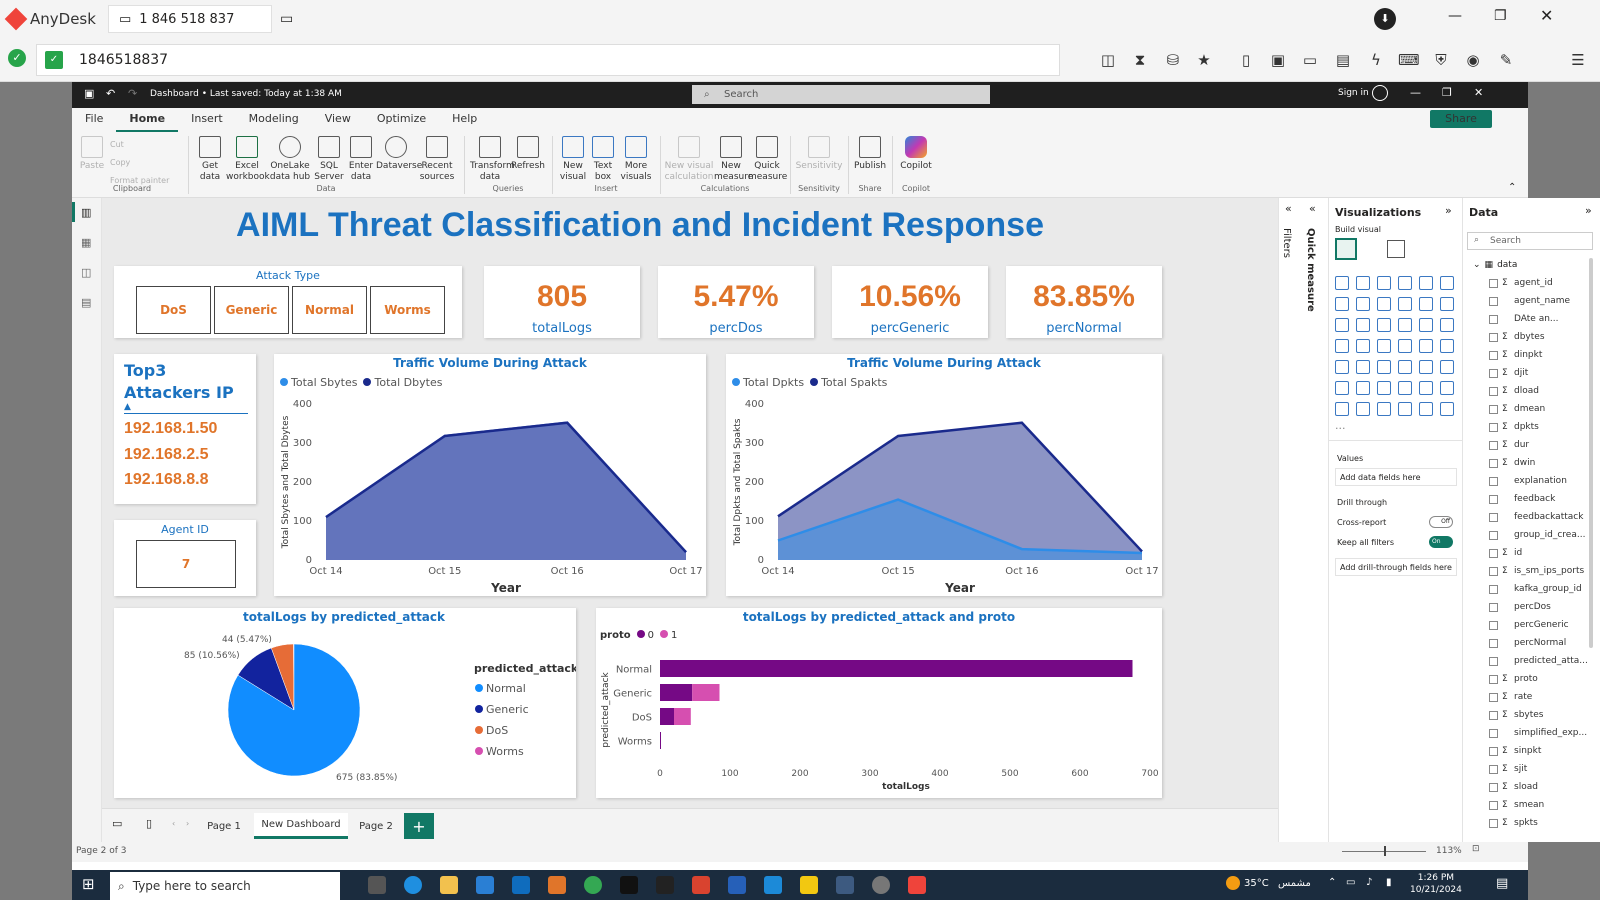 Image resolution: width=1600 pixels, height=900 pixels. I want to click on console-icon, so click(665, 885).